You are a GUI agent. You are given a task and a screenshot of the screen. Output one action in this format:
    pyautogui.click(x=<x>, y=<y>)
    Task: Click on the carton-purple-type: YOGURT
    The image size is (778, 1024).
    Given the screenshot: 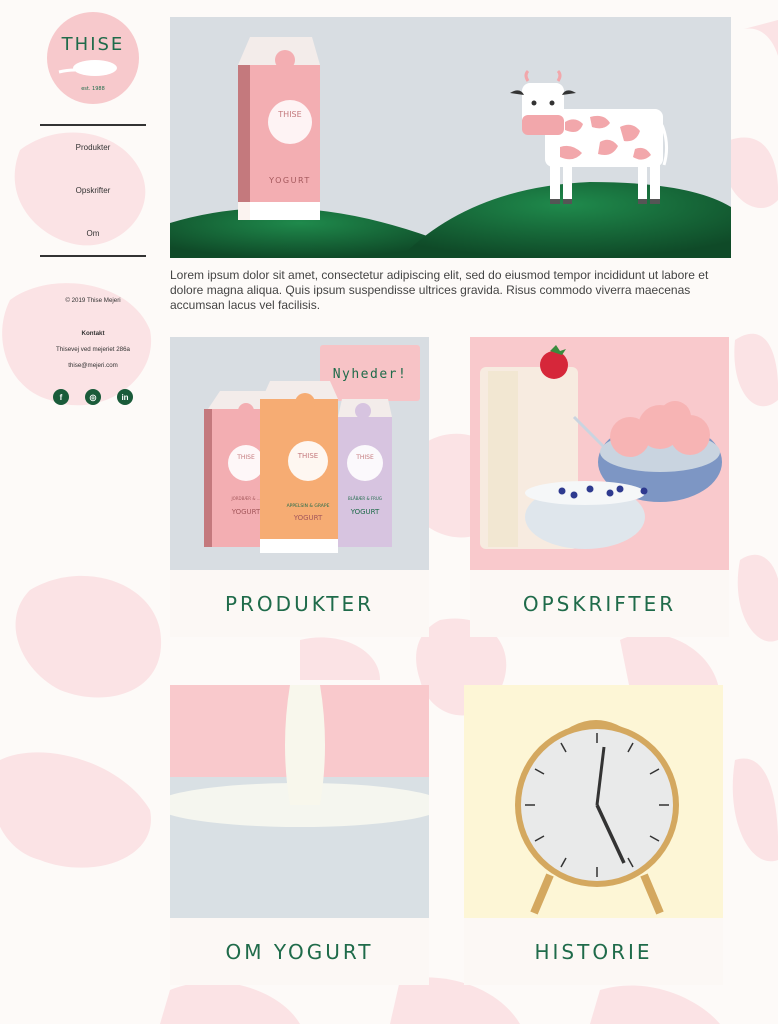 What is the action you would take?
    pyautogui.click(x=365, y=512)
    